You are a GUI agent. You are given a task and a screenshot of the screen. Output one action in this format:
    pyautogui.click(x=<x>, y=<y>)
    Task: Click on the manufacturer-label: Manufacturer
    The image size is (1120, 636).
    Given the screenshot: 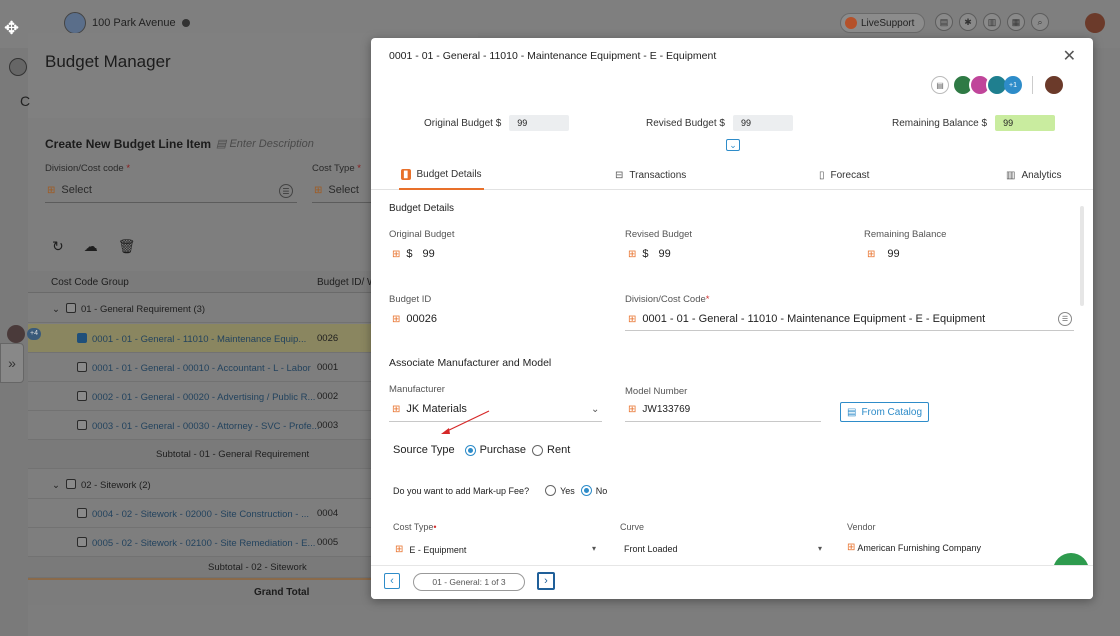 What is the action you would take?
    pyautogui.click(x=417, y=389)
    